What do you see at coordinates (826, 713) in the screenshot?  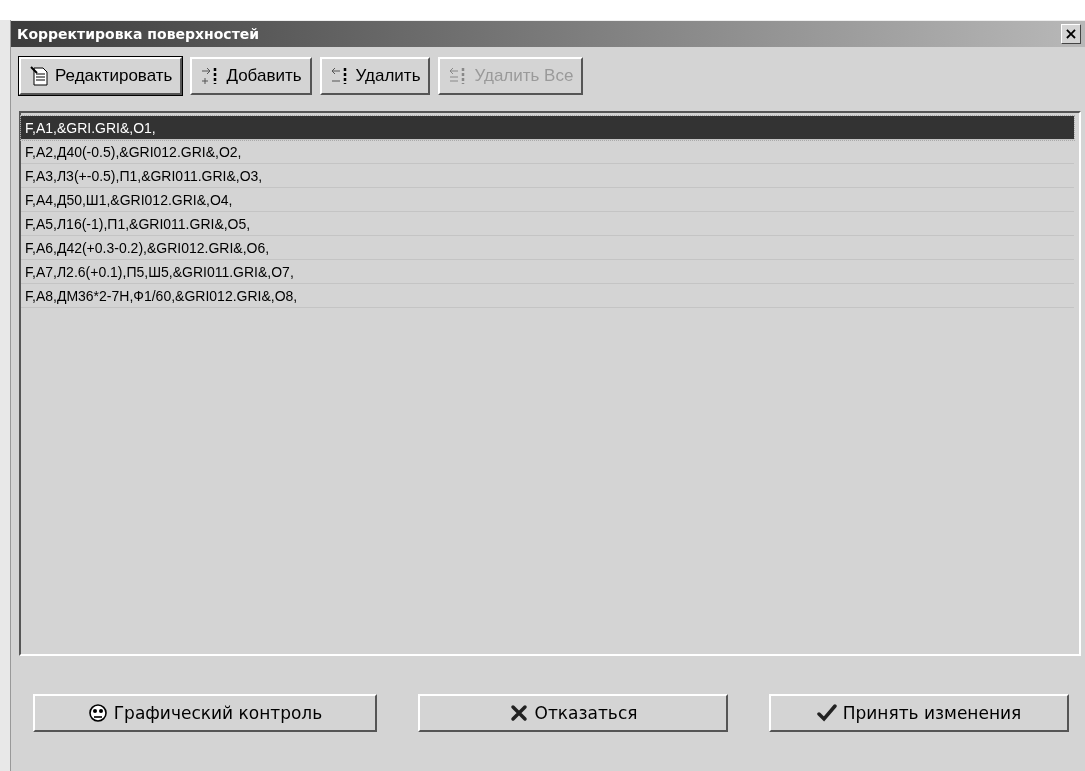 I see `check-icon` at bounding box center [826, 713].